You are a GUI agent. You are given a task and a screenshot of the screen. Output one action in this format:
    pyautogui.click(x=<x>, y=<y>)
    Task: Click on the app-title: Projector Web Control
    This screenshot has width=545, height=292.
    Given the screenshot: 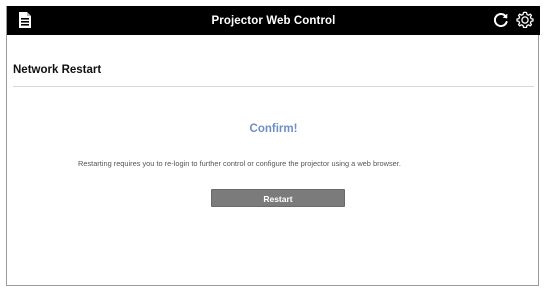 What is the action you would take?
    pyautogui.click(x=273, y=21)
    